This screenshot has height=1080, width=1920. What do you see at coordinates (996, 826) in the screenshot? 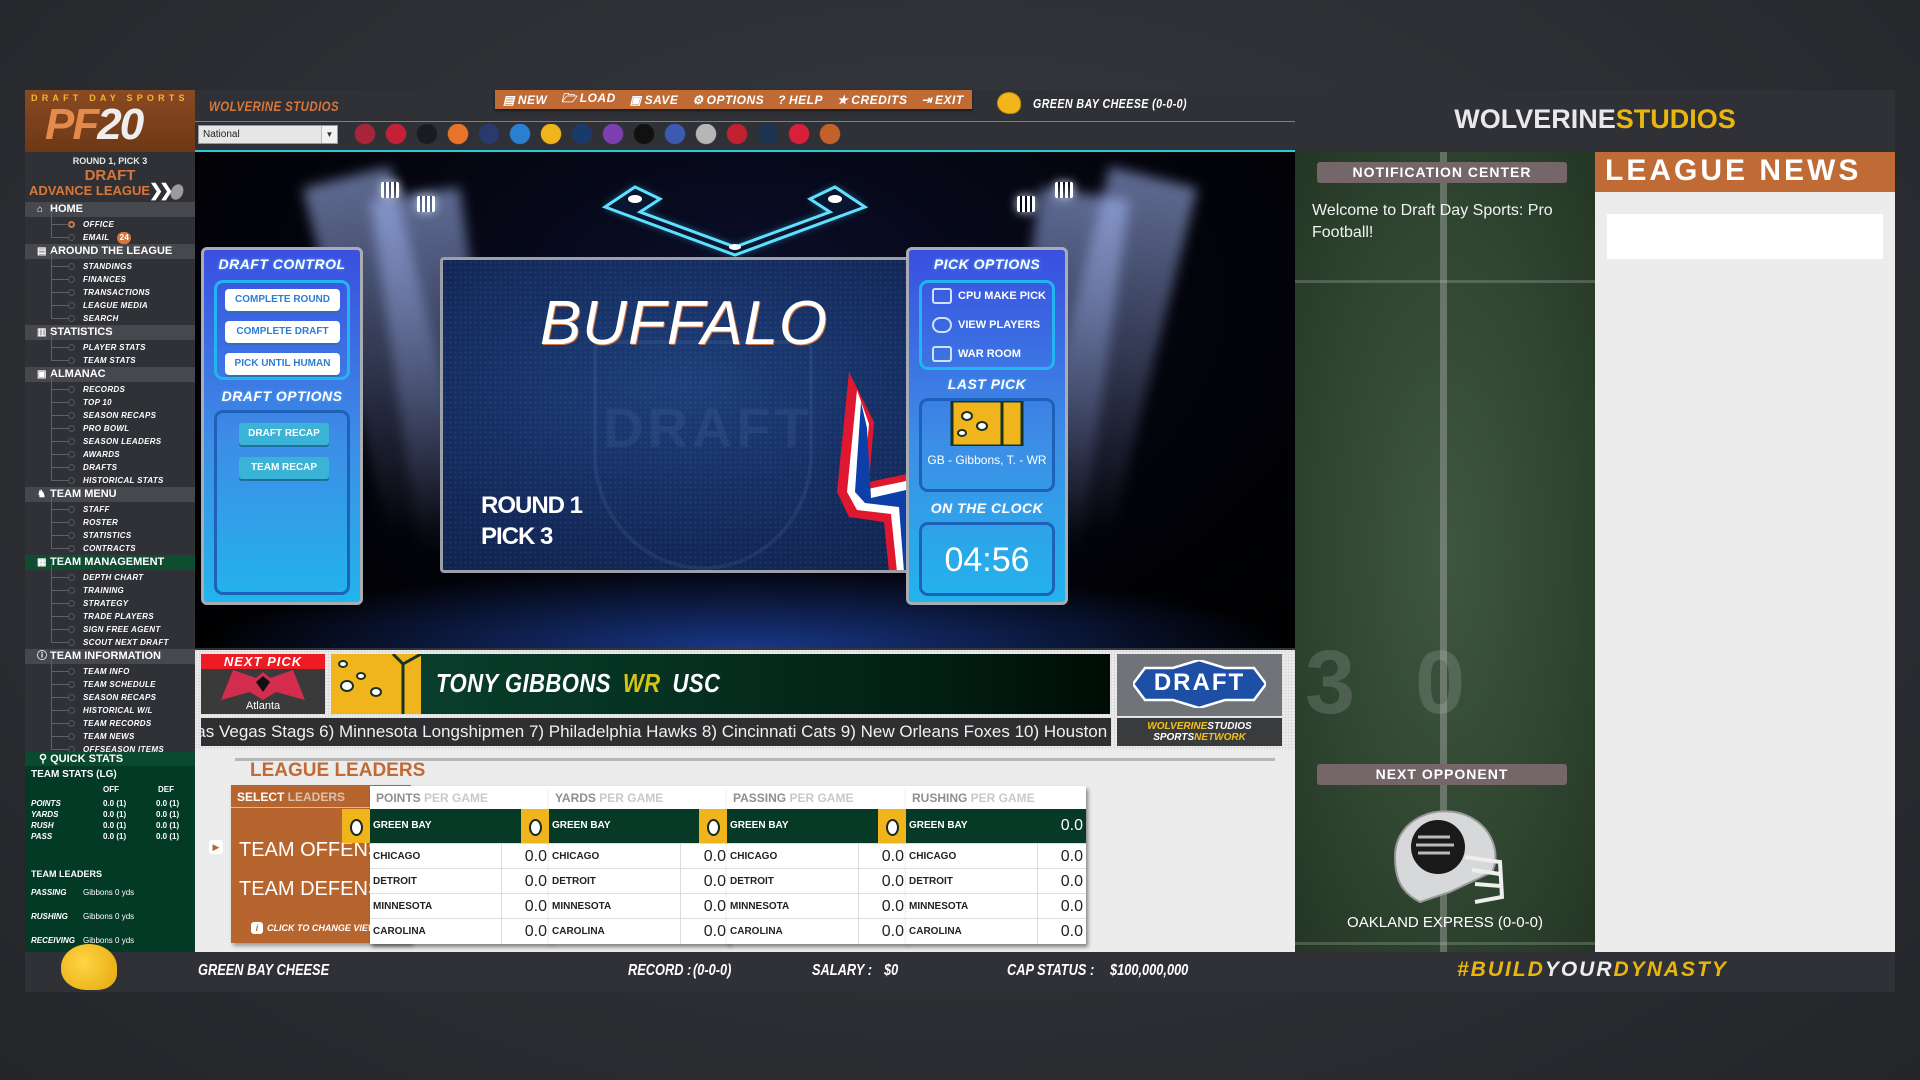
I see `leader-row: GREEN BAY 0.0` at bounding box center [996, 826].